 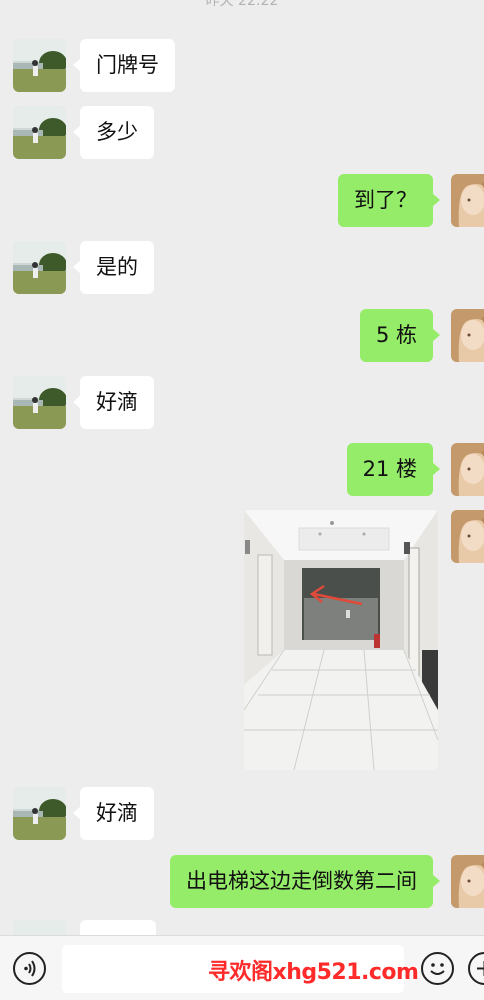 What do you see at coordinates (437, 968) in the screenshot?
I see `emoji-icon` at bounding box center [437, 968].